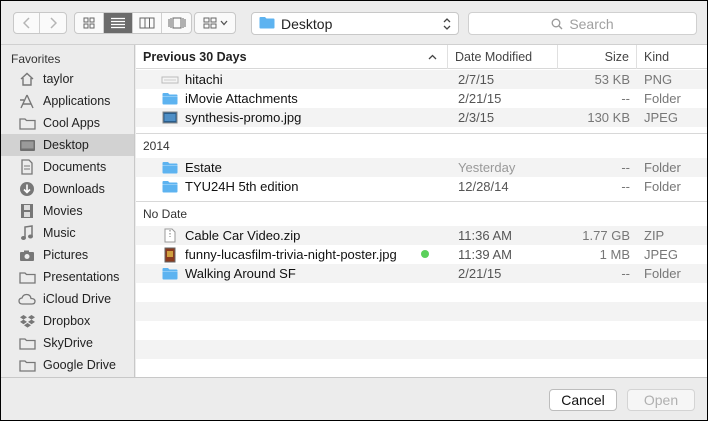 This screenshot has width=708, height=421. Describe the element at coordinates (67, 321) in the screenshot. I see `sidebar-item-dropbox: Dropbox` at that location.